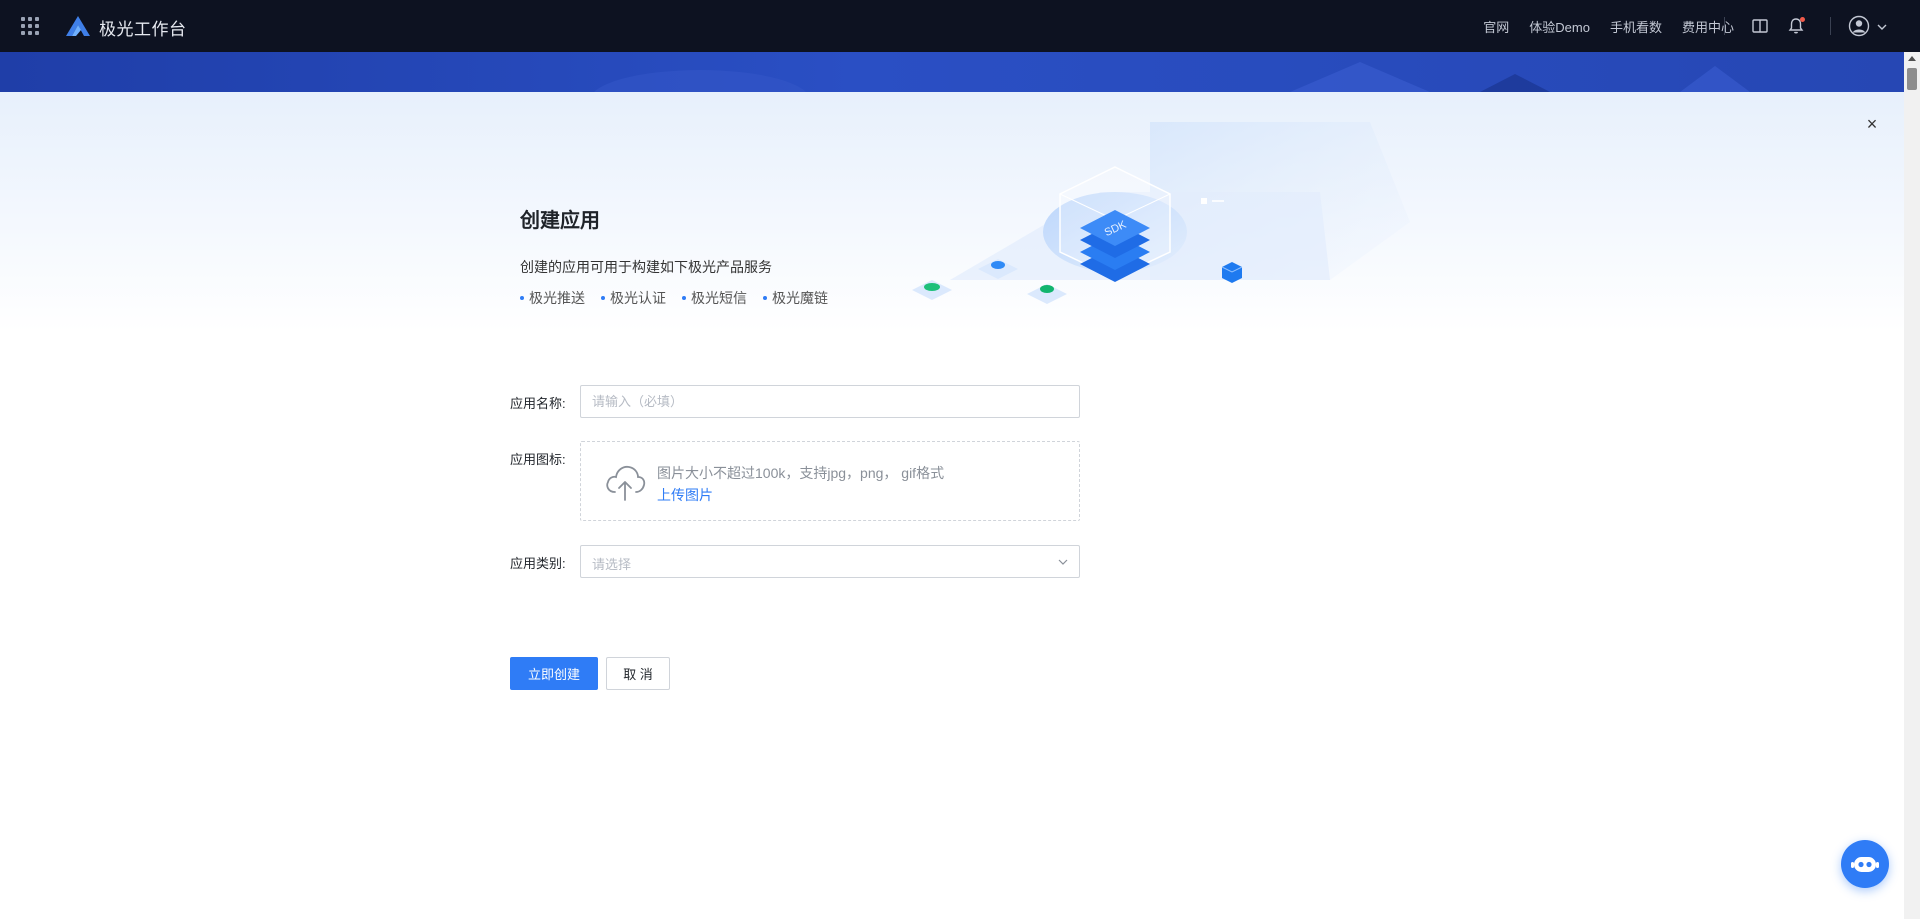 The height and width of the screenshot is (919, 1920). What do you see at coordinates (674, 298) in the screenshot?
I see `product-tags: 极光推送 极光认证 极光短信 极光魔链` at bounding box center [674, 298].